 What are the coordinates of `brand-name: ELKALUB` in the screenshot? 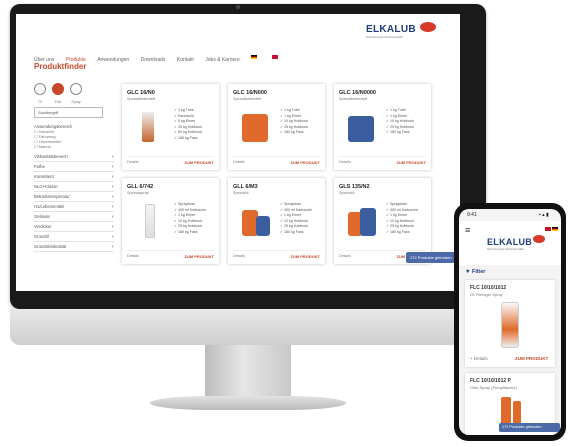 It's located at (391, 29).